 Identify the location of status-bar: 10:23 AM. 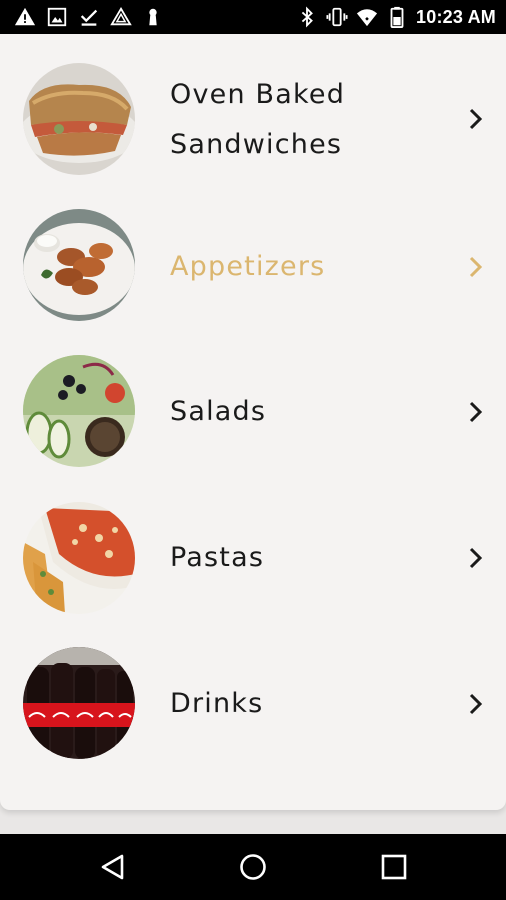
(253, 17).